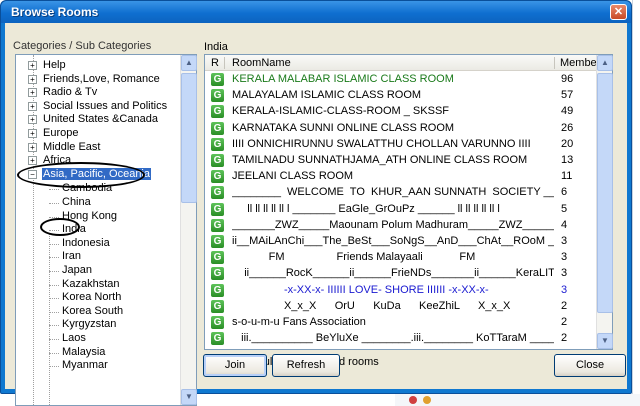  I want to click on subcategory-item: Laos, so click(74, 338).